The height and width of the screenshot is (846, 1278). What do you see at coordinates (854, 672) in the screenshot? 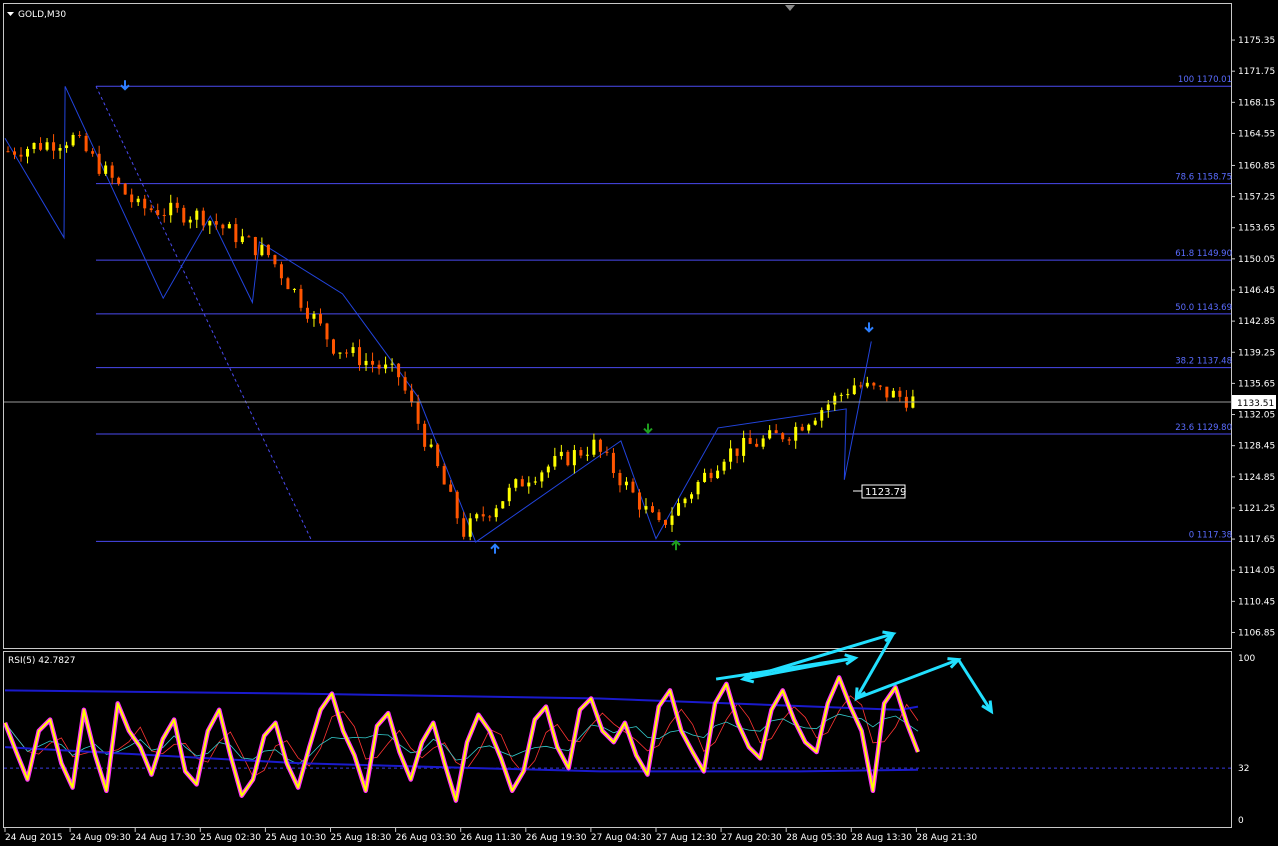
I see `rsi-annotation-zigzag` at bounding box center [854, 672].